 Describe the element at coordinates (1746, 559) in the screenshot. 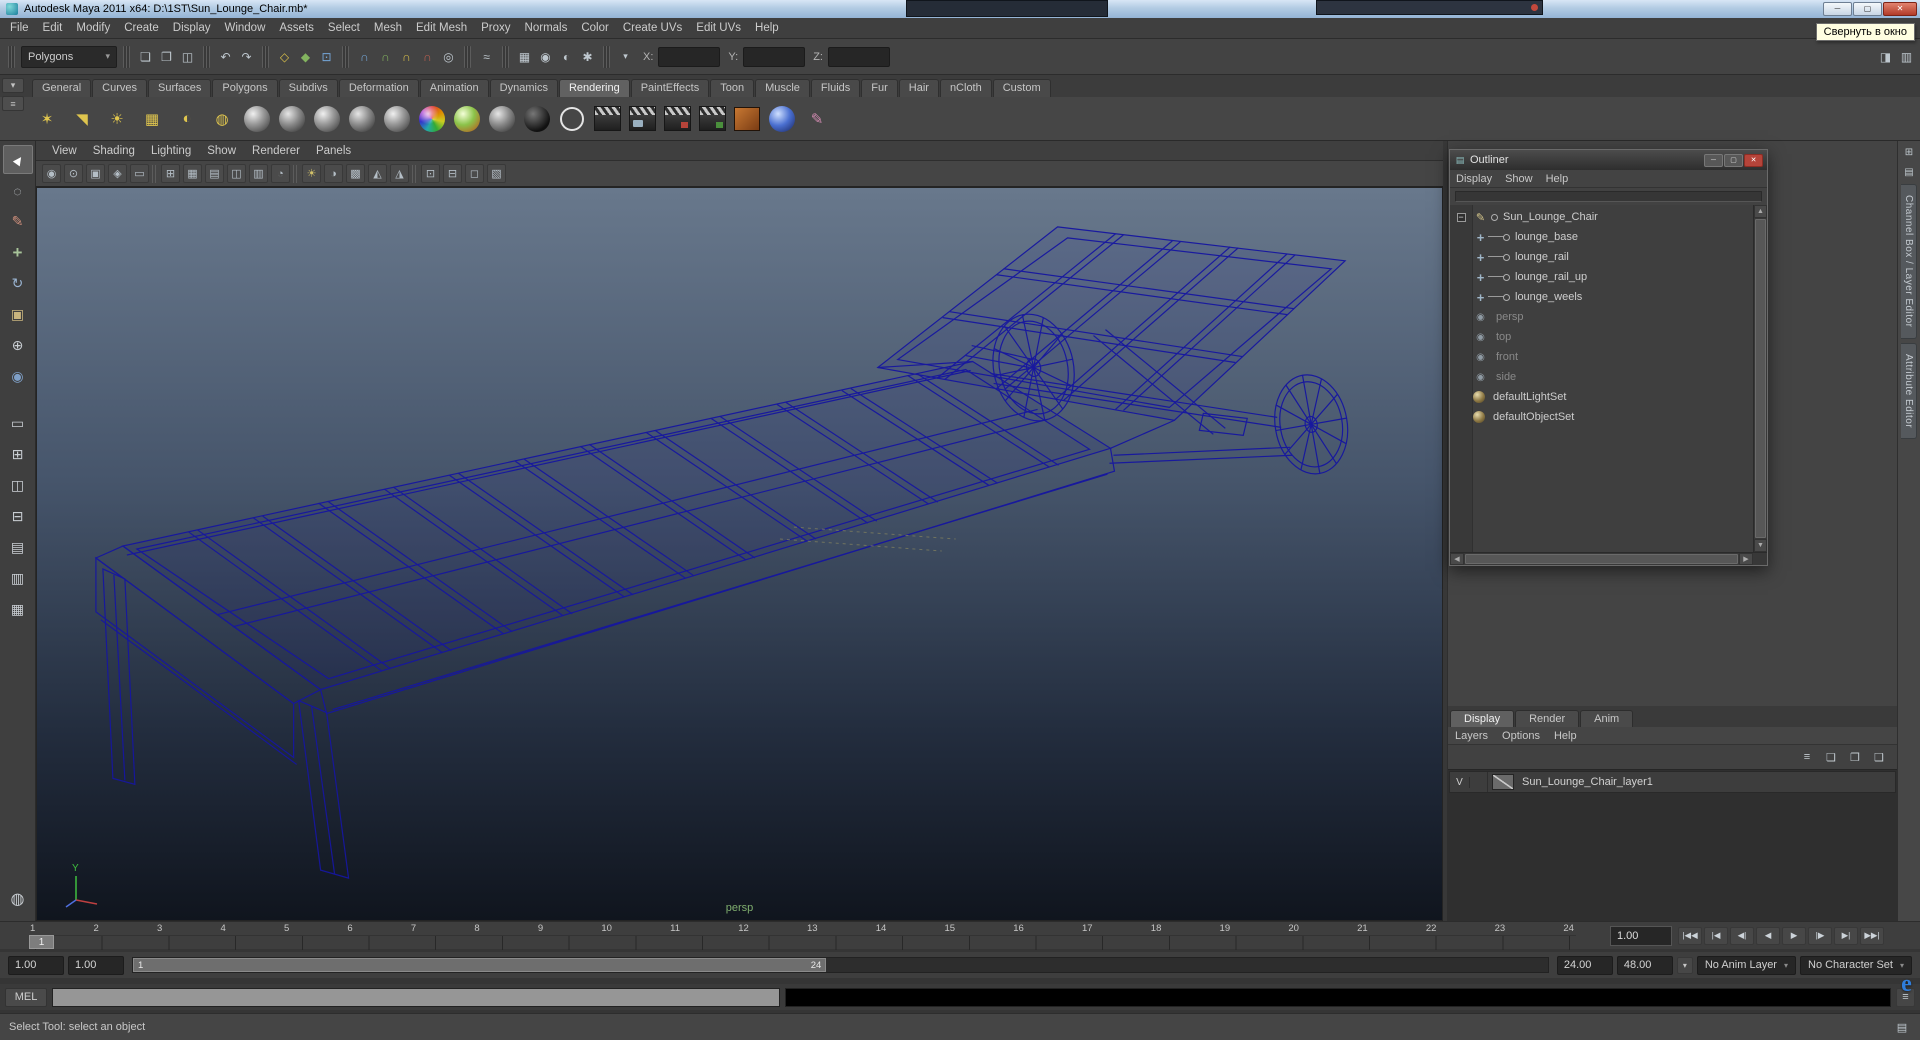

I see `scroll-right-icon: ▶` at that location.